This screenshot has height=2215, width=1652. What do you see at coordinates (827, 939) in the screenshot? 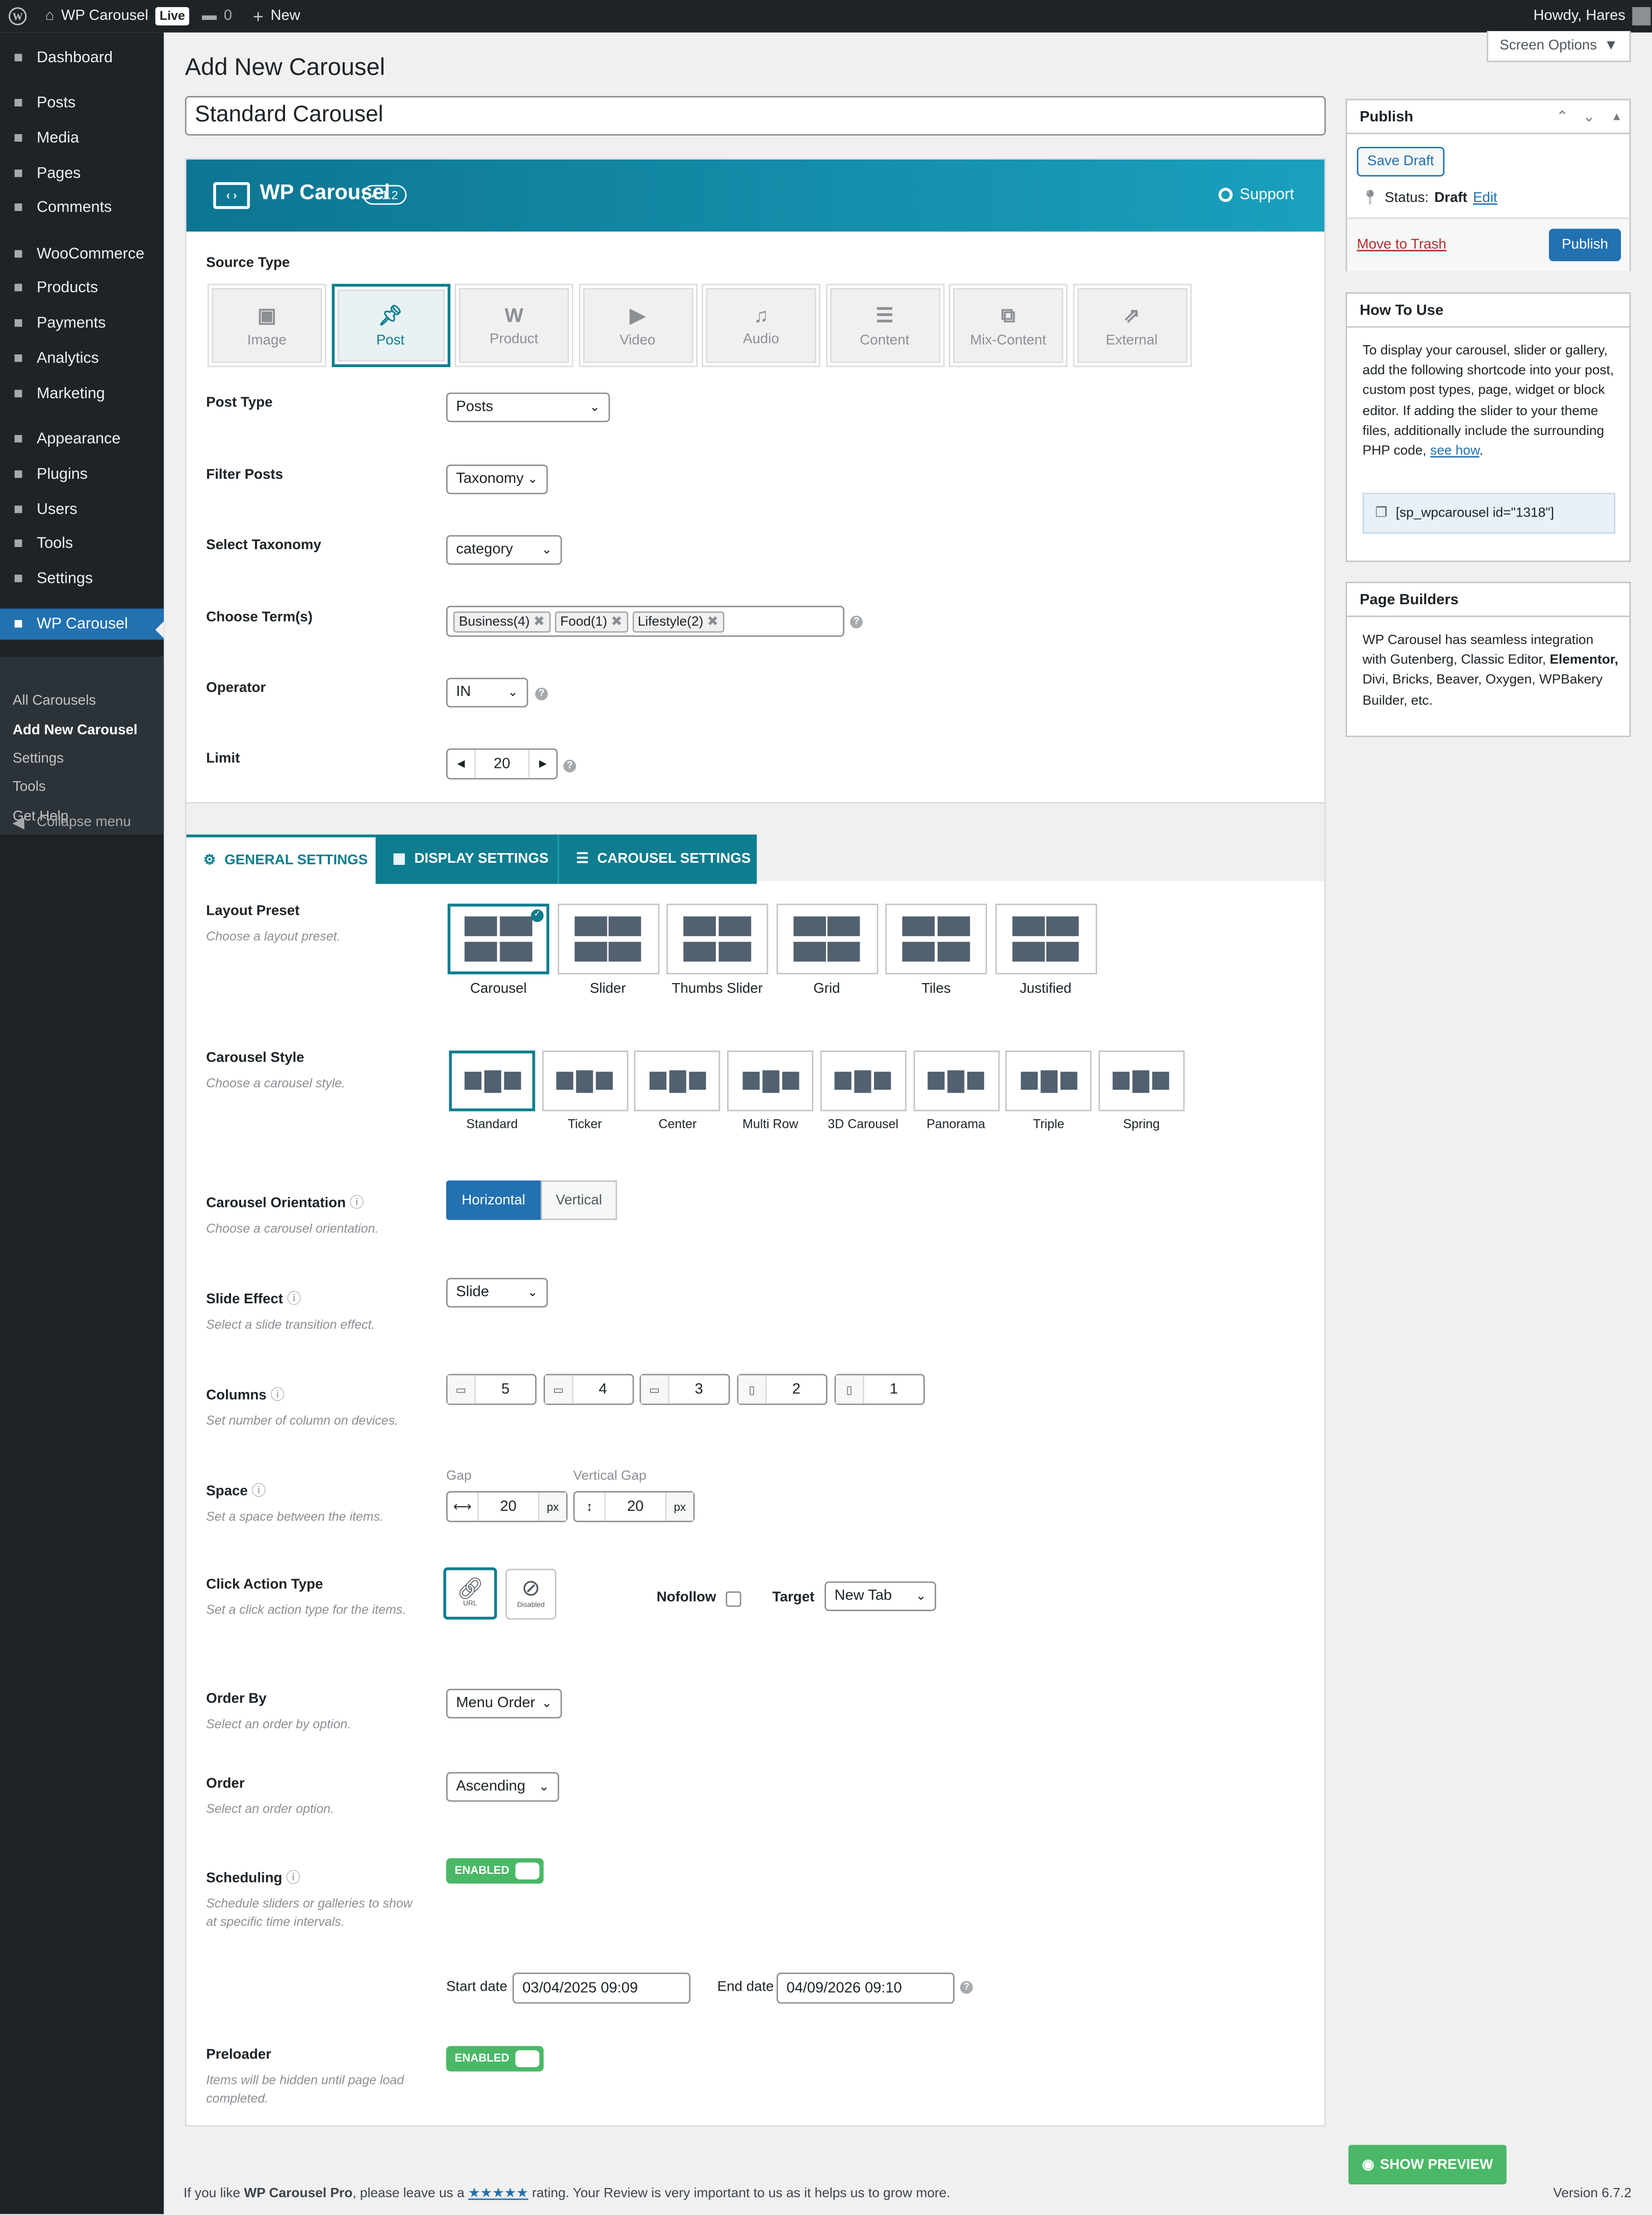
I see `layout-preset-grid` at bounding box center [827, 939].